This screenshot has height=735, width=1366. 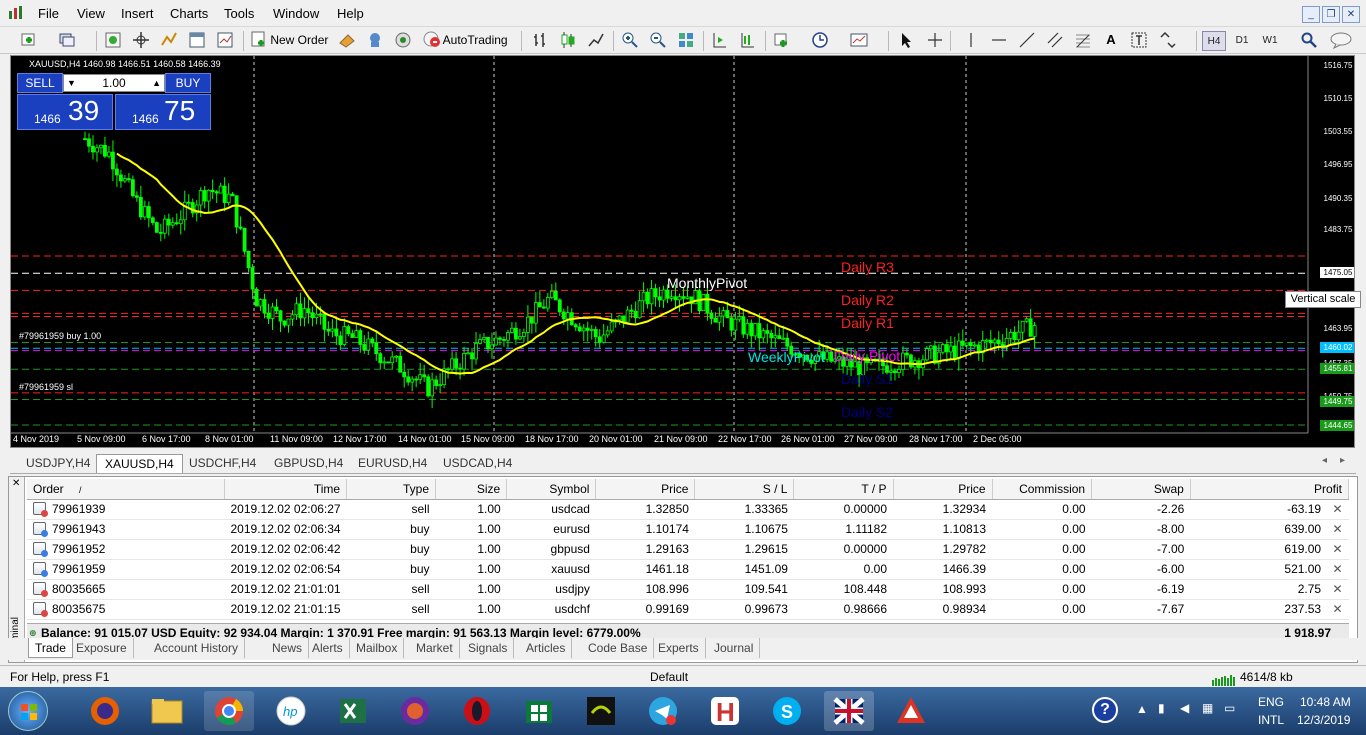 What do you see at coordinates (156, 83) in the screenshot?
I see `lot-up-arrow-icon: ▲` at bounding box center [156, 83].